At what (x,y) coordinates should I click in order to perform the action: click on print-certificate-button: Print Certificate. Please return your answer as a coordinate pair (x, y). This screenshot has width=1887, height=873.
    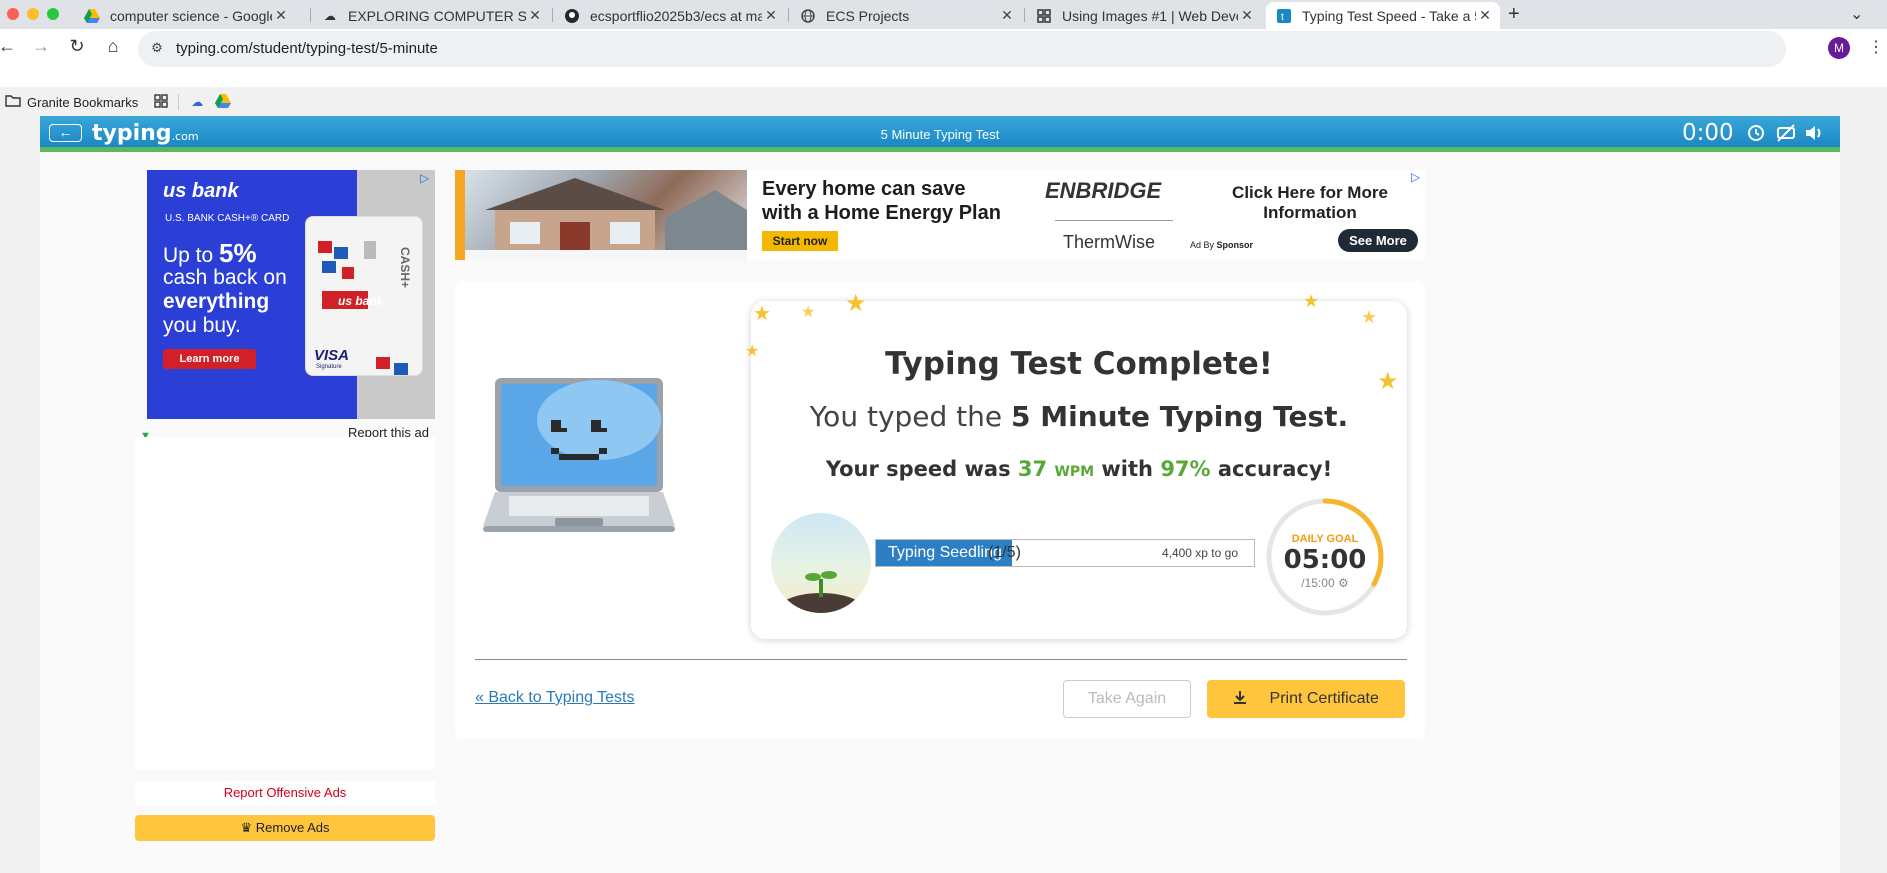
    Looking at the image, I should click on (1306, 699).